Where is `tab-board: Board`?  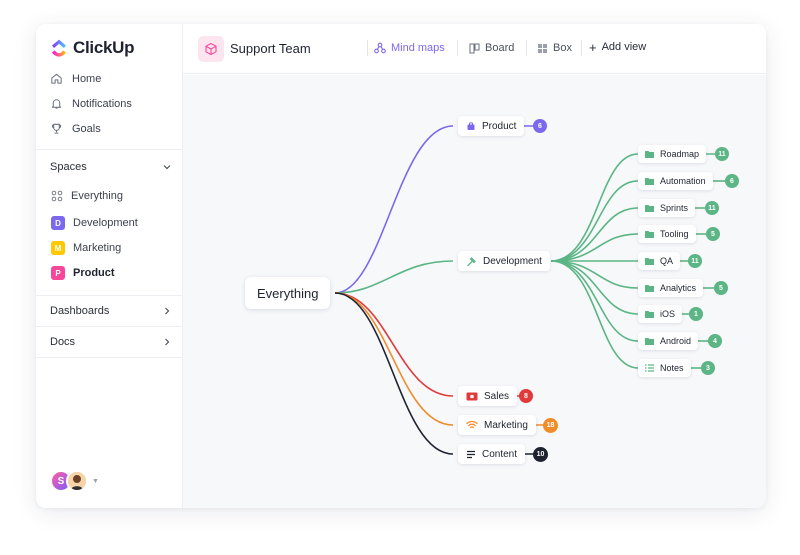
tab-board: Board is located at coordinates (491, 48).